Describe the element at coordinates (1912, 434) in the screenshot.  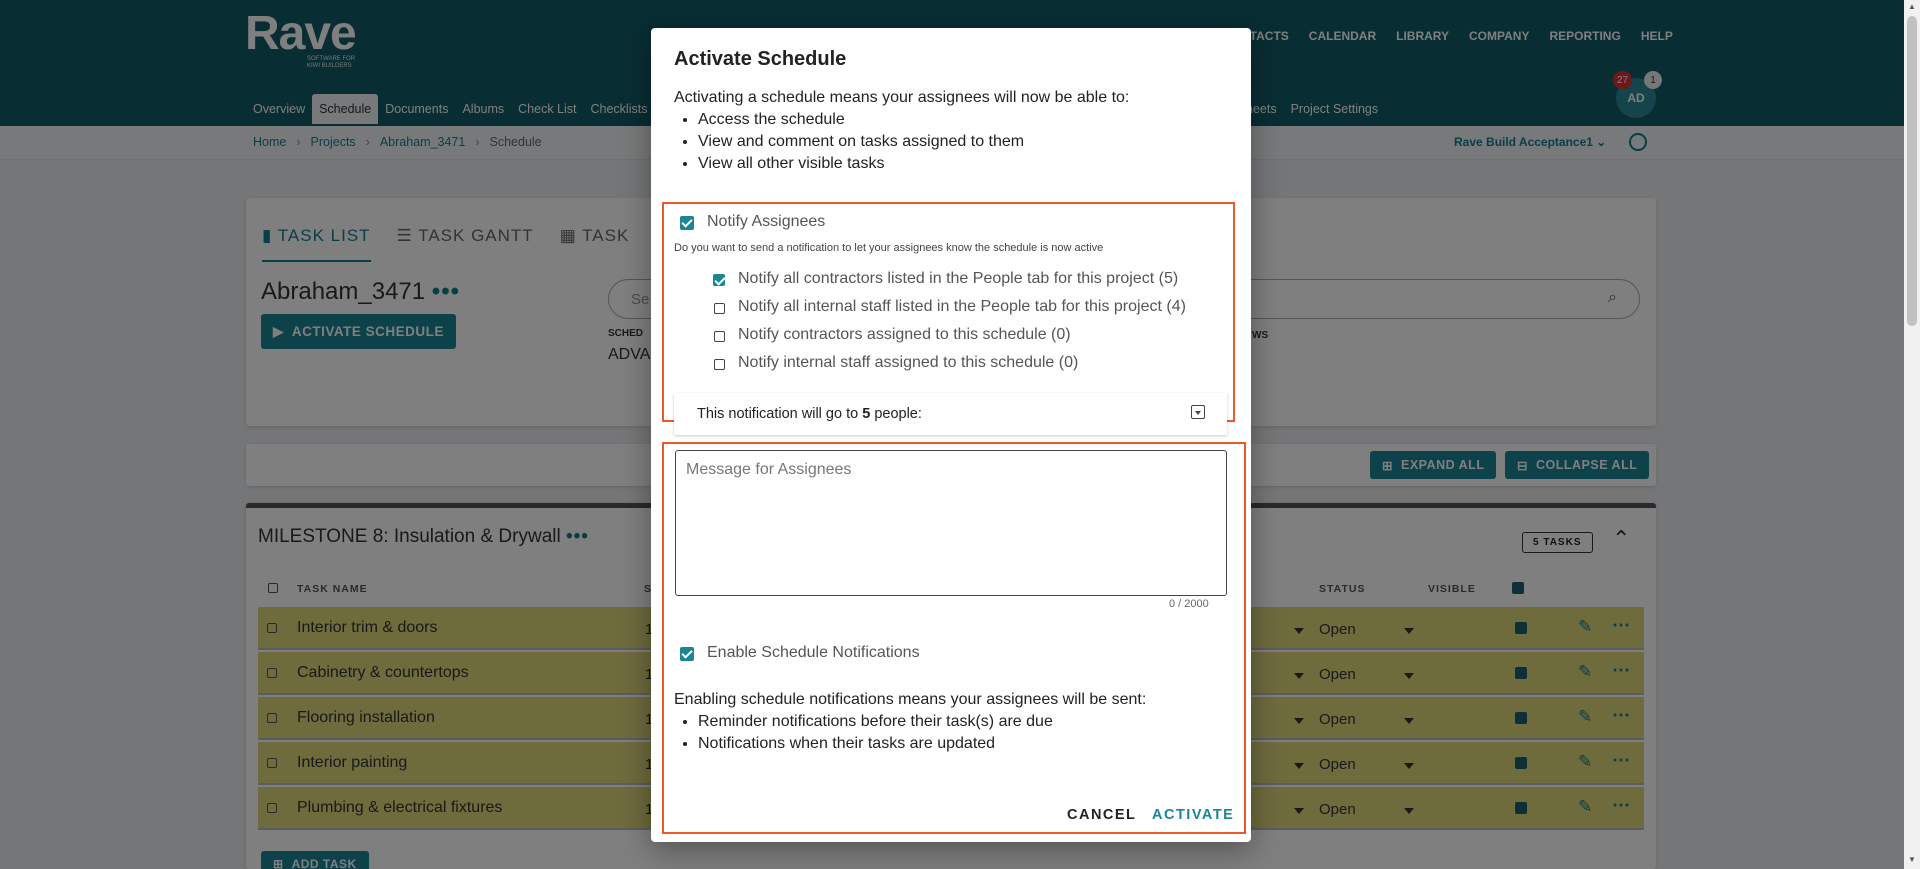
I see `page-scrollbar: ▲ ▼` at that location.